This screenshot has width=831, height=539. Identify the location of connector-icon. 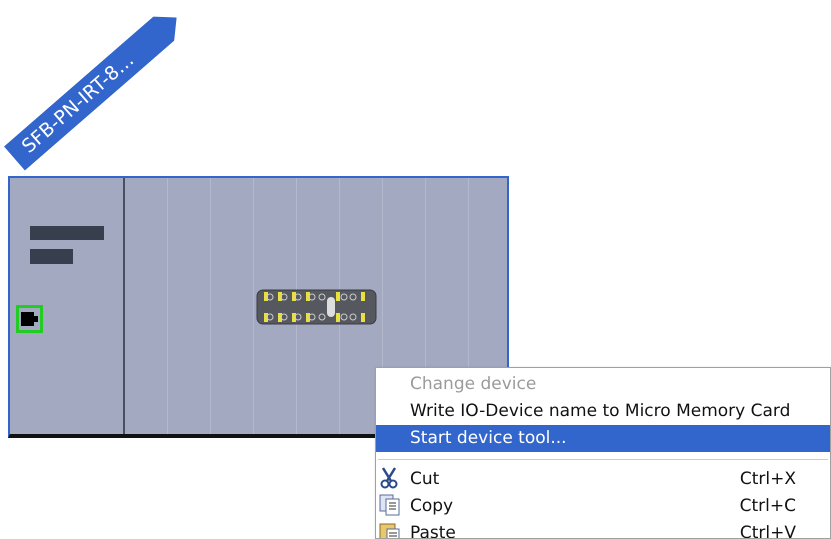
(29, 319).